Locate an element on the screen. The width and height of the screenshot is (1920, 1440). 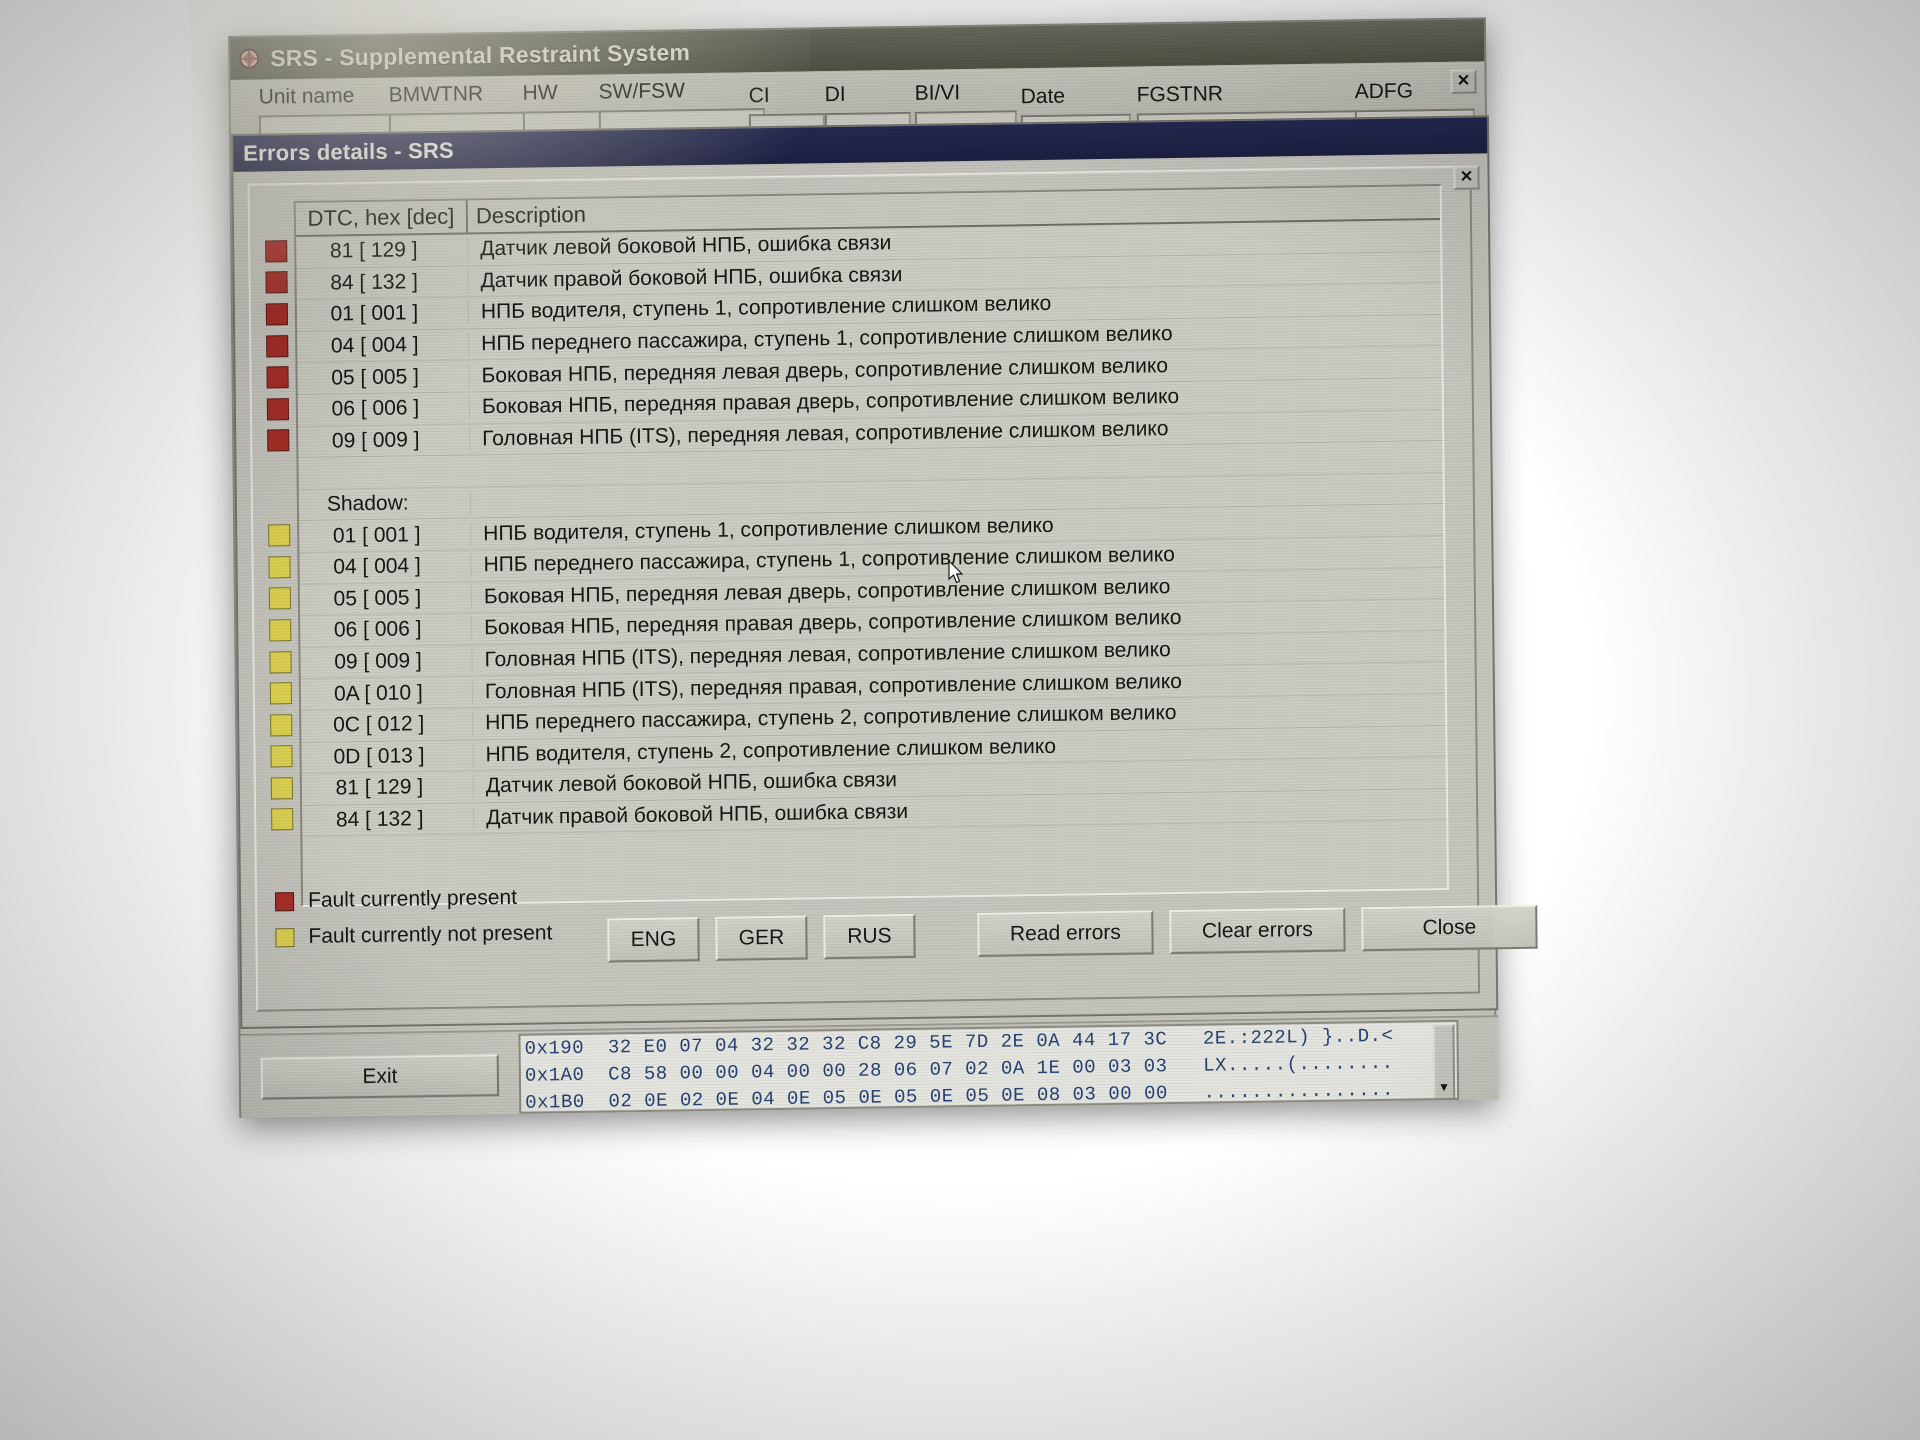
close-icon: ✕ is located at coordinates (1463, 81).